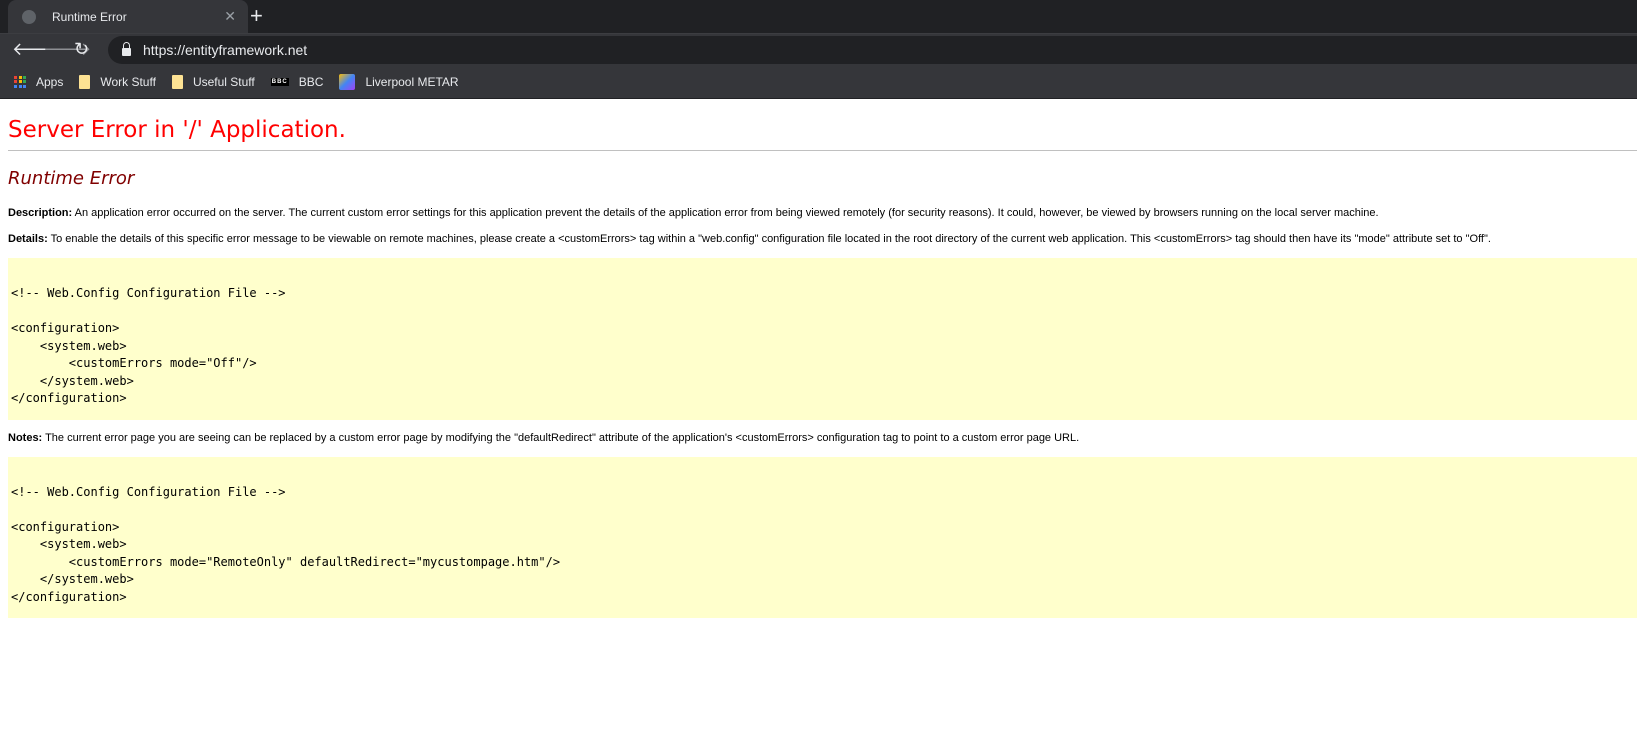 The width and height of the screenshot is (1637, 742). I want to click on lock-icon, so click(126, 49).